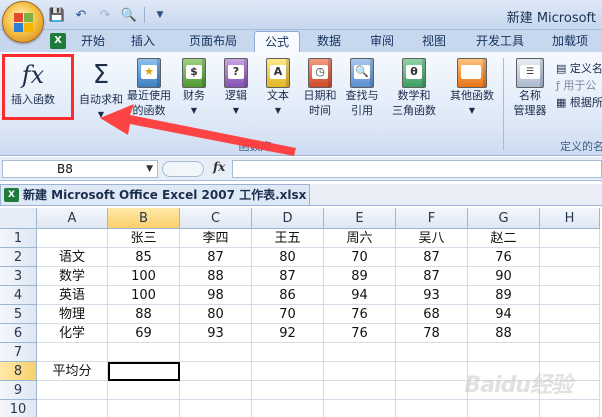 This screenshot has width=602, height=417. What do you see at coordinates (288, 314) in the screenshot?
I see `cell-d5: 70` at bounding box center [288, 314].